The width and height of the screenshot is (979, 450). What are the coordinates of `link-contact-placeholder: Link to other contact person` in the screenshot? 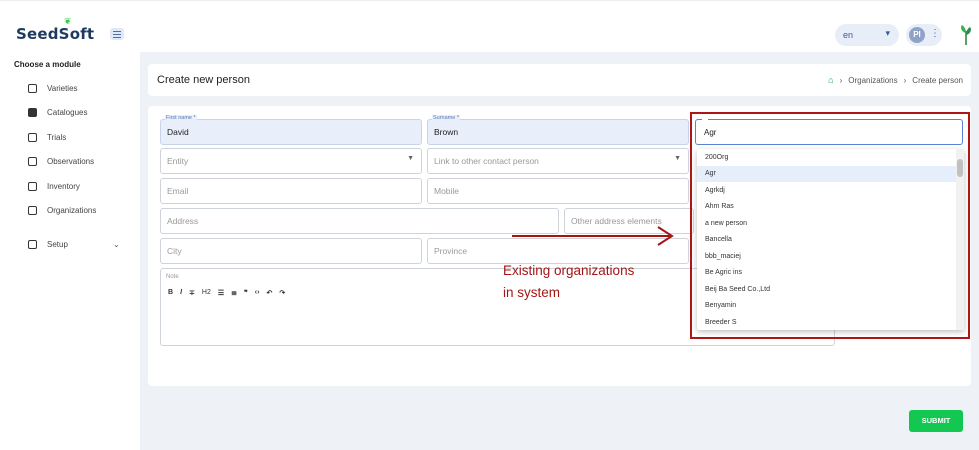 It's located at (486, 161).